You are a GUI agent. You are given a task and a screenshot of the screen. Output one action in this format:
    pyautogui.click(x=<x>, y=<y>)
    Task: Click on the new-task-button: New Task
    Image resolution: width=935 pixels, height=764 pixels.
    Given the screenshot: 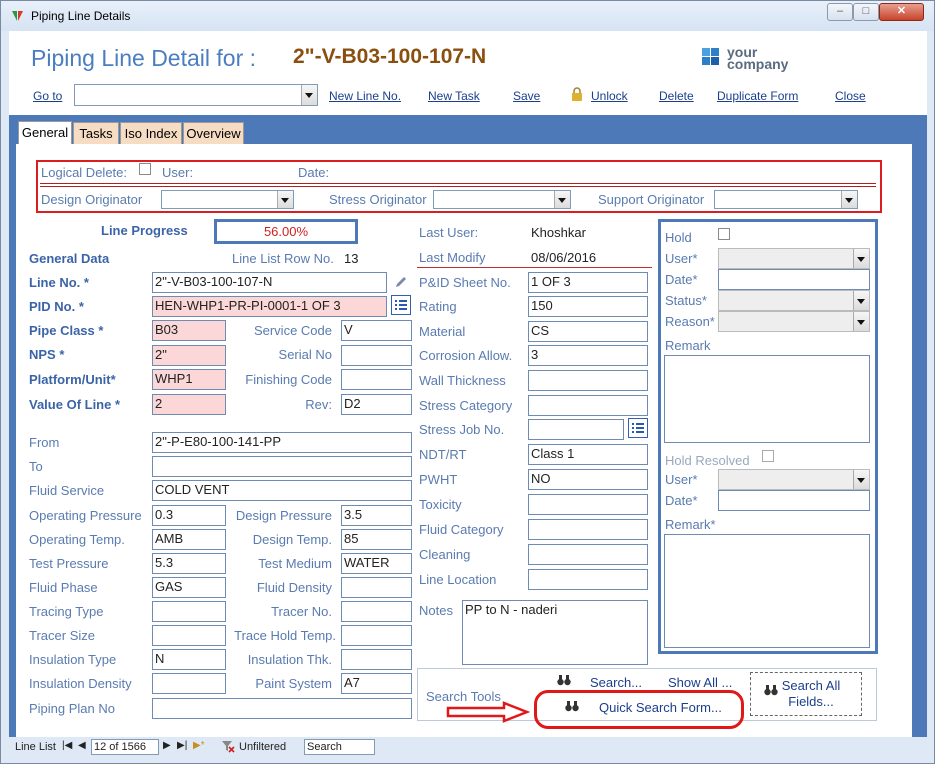 What is the action you would take?
    pyautogui.click(x=454, y=96)
    